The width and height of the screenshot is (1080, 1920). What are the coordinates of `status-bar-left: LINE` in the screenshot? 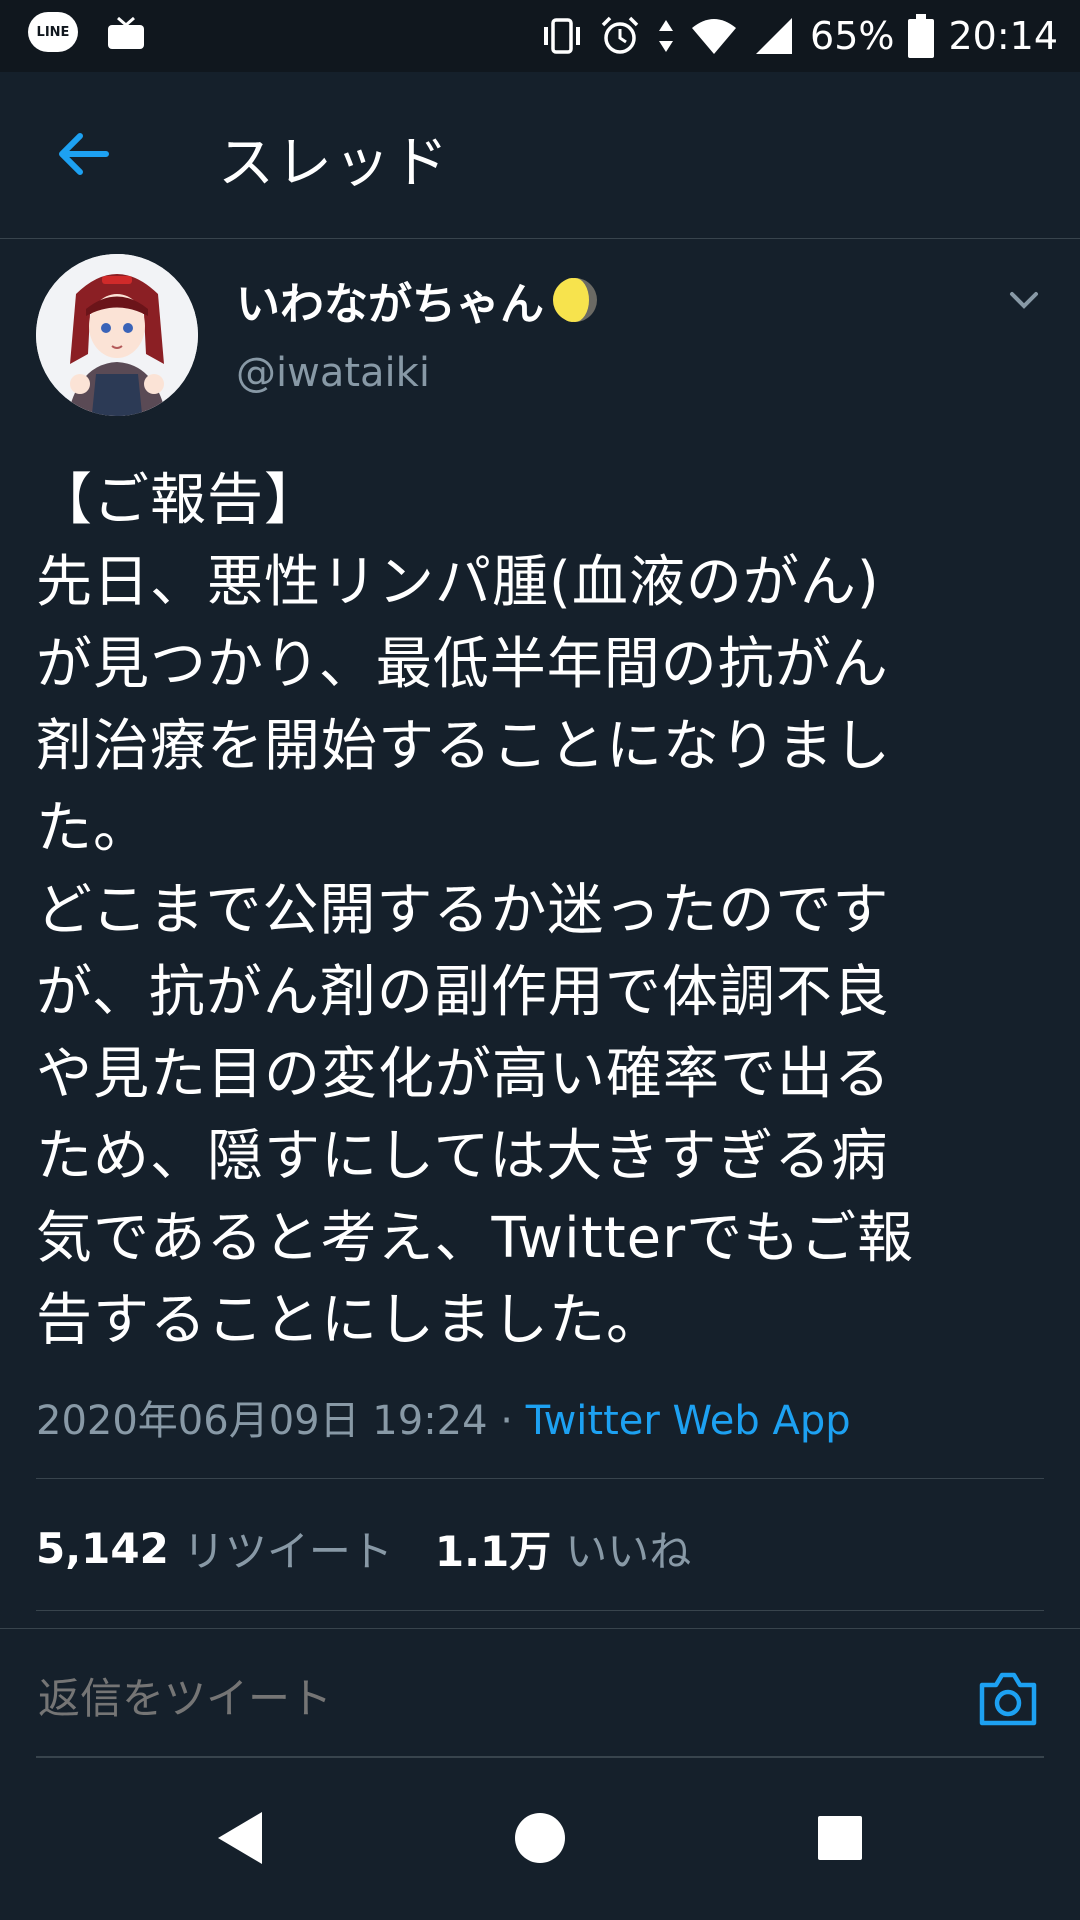 It's located at (87, 32).